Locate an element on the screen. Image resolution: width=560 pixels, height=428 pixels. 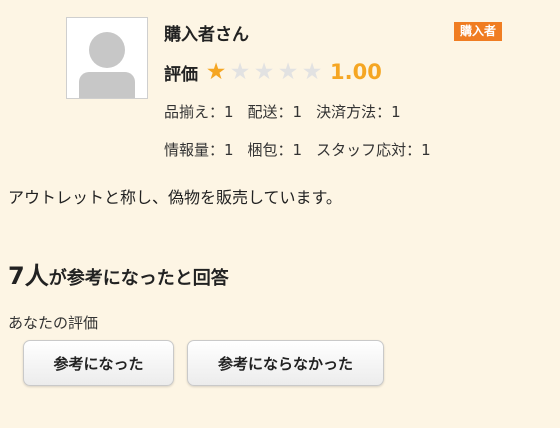
rating-row: 評価 ★ ★ ★ ★ ★ 1.00 is located at coordinates (273, 72).